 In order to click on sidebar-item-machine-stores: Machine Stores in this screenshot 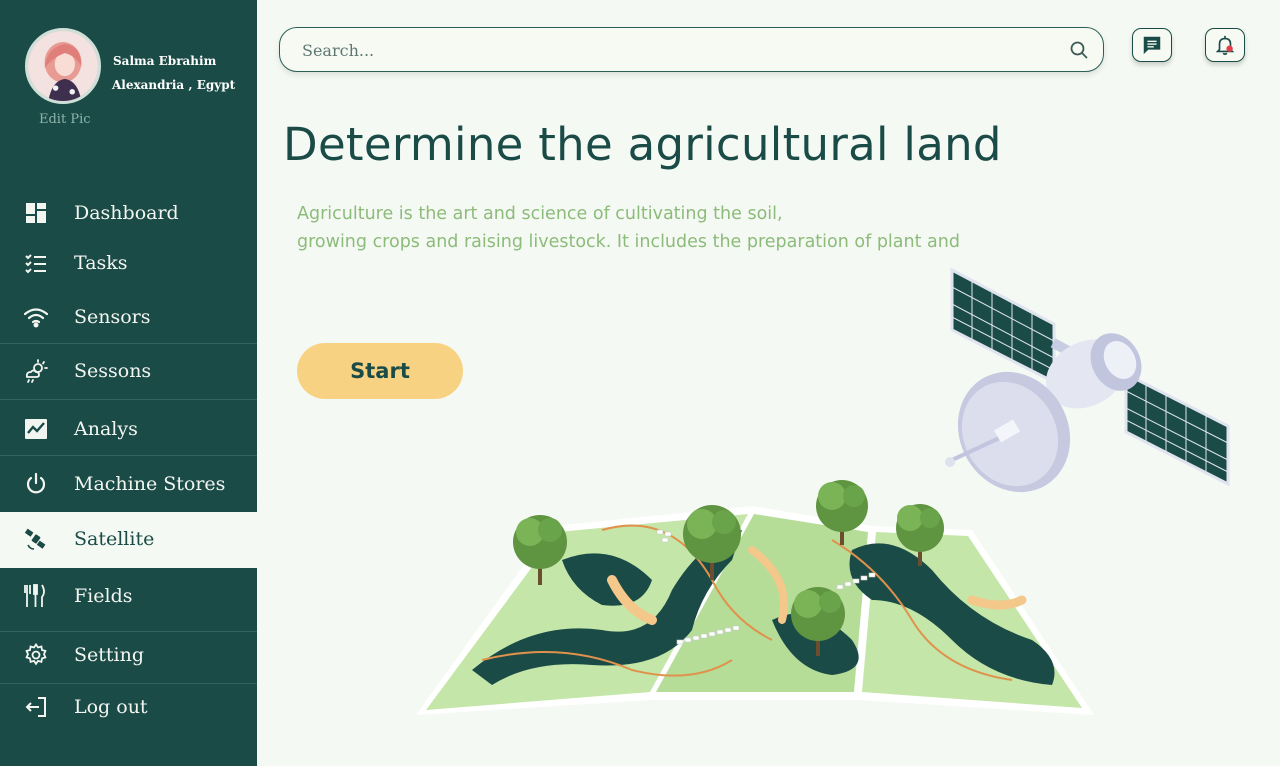, I will do `click(128, 484)`.